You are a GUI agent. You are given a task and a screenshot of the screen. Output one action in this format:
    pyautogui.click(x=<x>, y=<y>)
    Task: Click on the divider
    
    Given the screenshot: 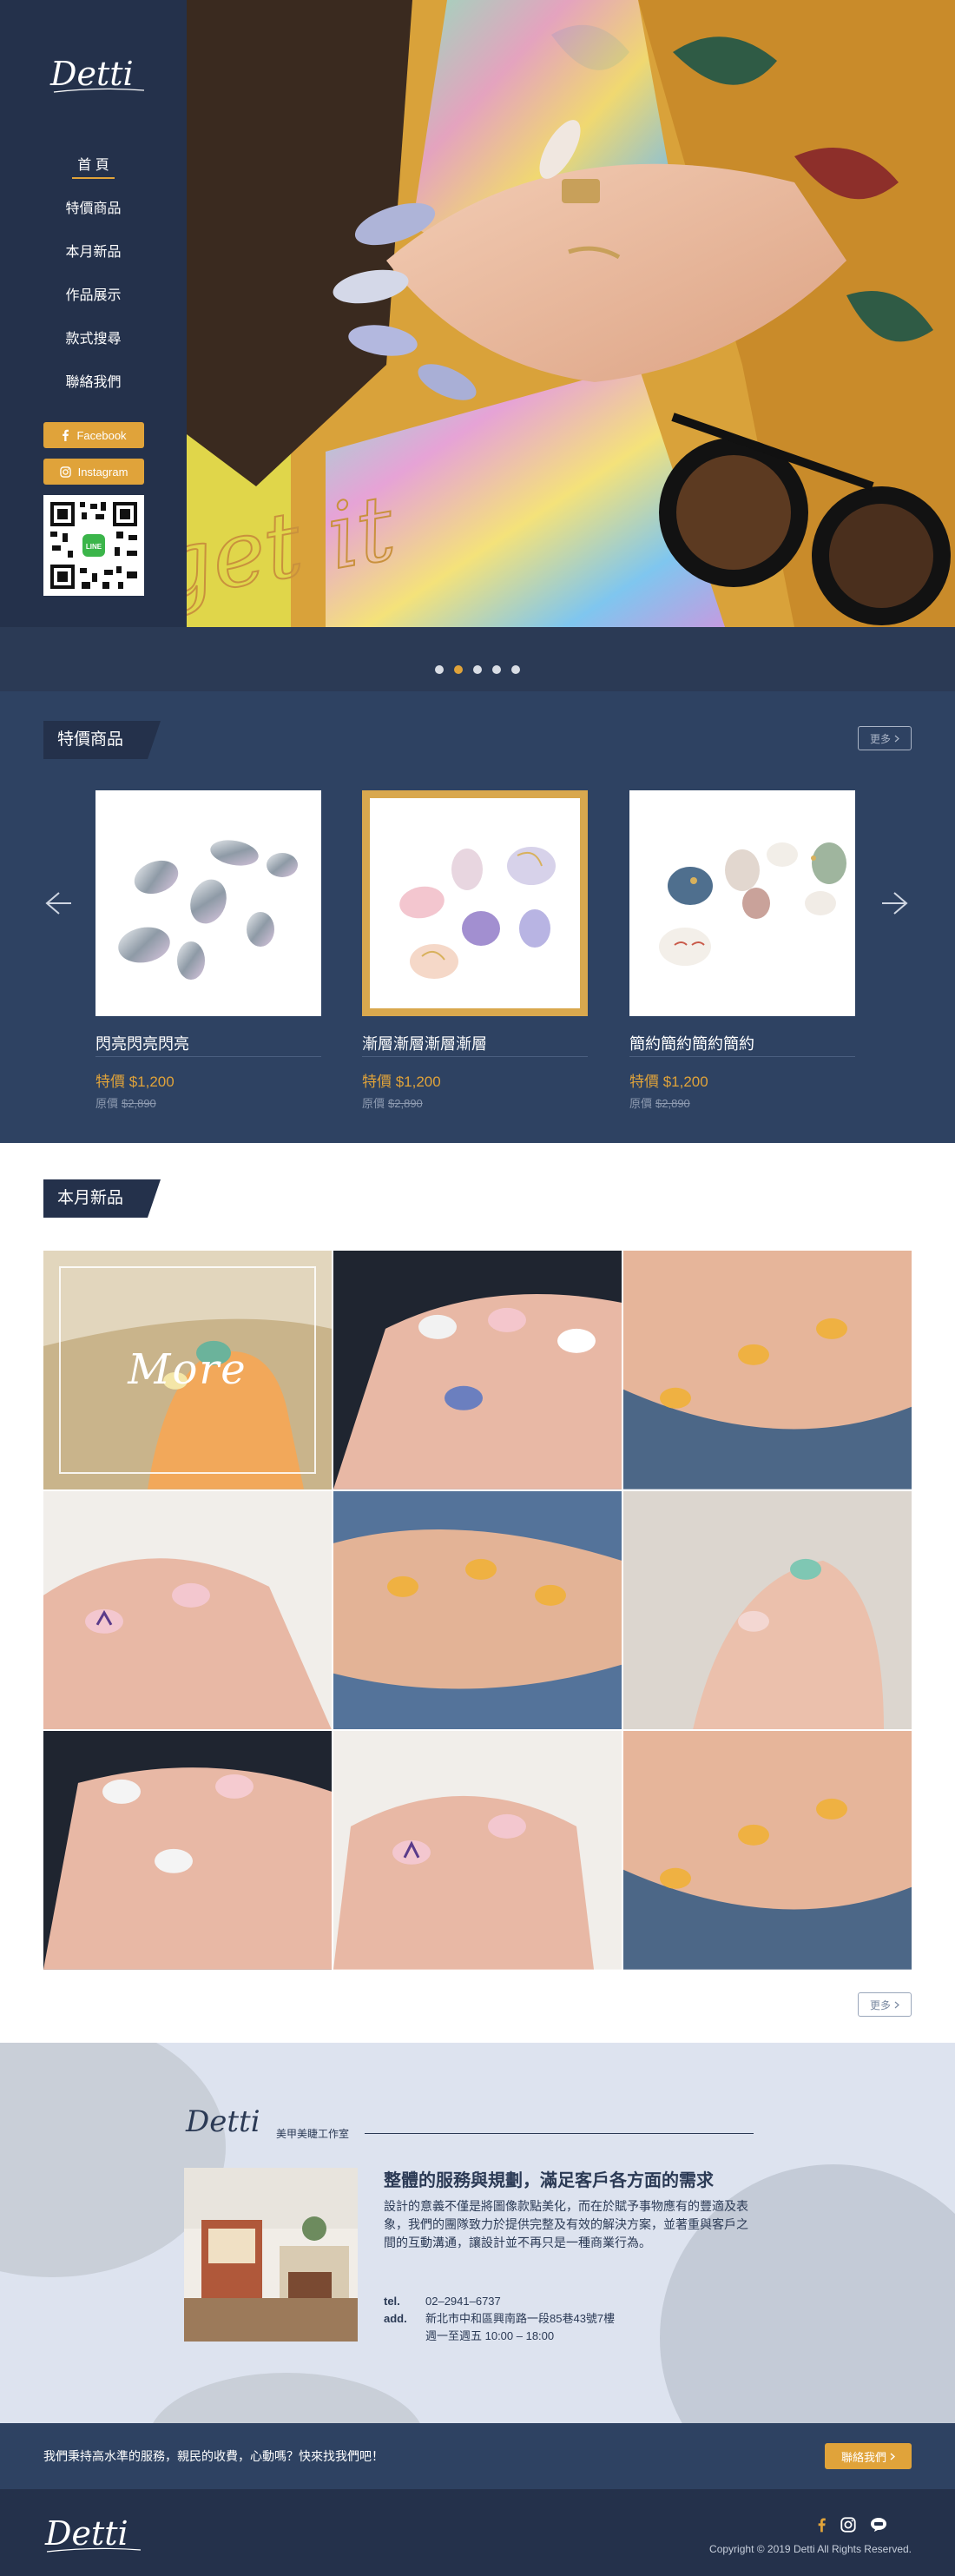 What is the action you would take?
    pyautogui.click(x=560, y=2133)
    